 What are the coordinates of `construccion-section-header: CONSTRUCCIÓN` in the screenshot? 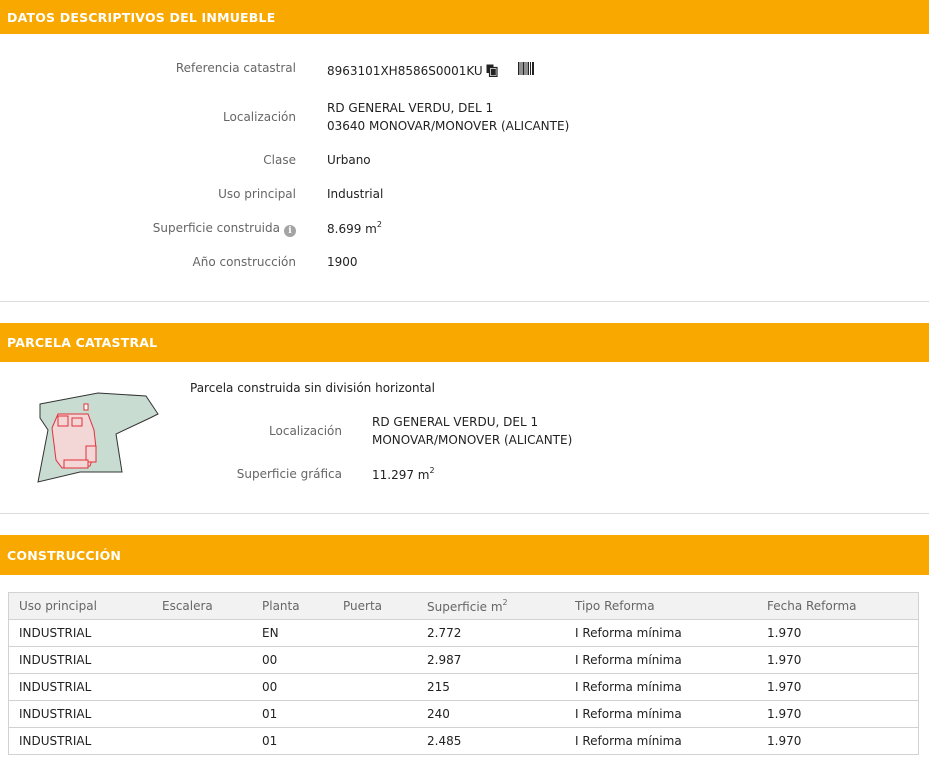 It's located at (464, 555).